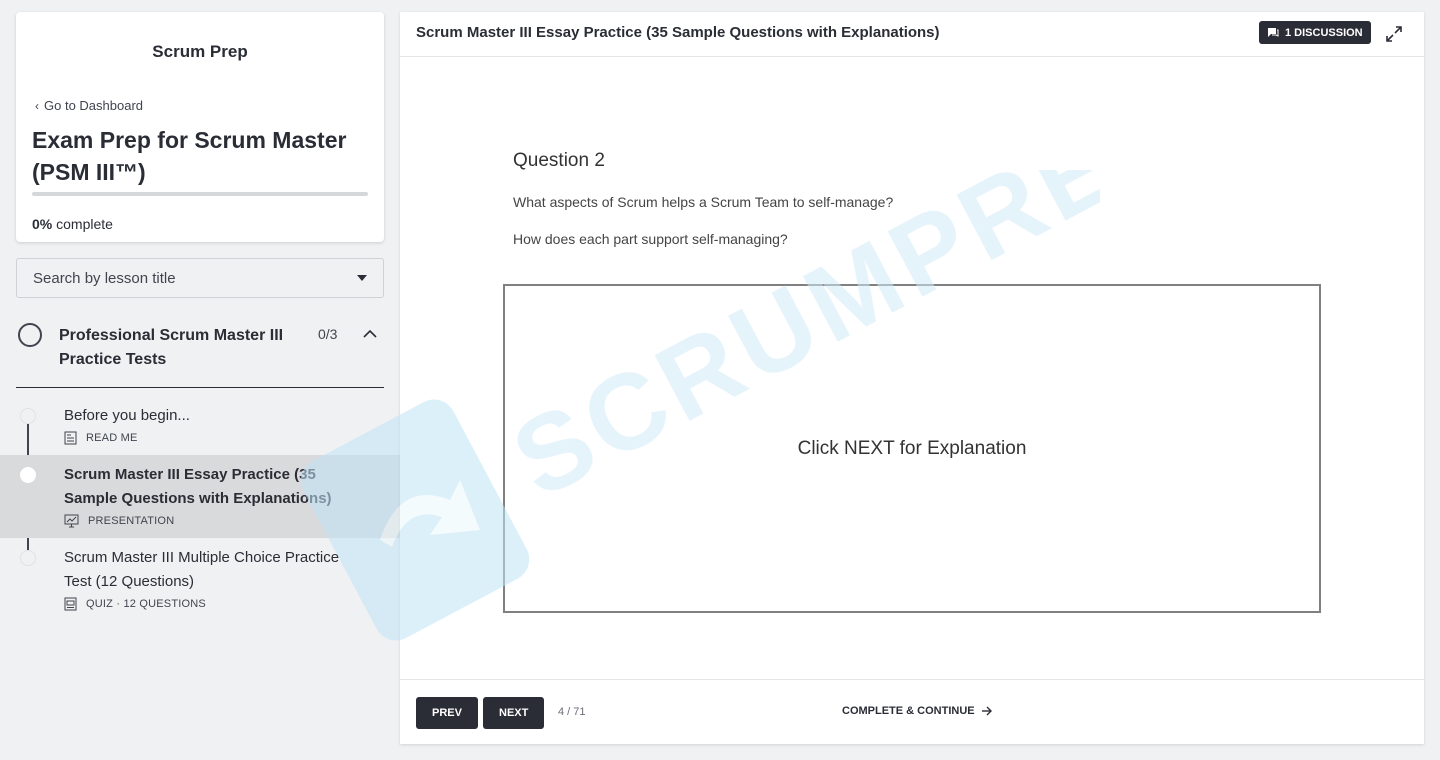 This screenshot has height=760, width=1440. Describe the element at coordinates (82, 224) in the screenshot. I see `progress-suffix: complete` at that location.